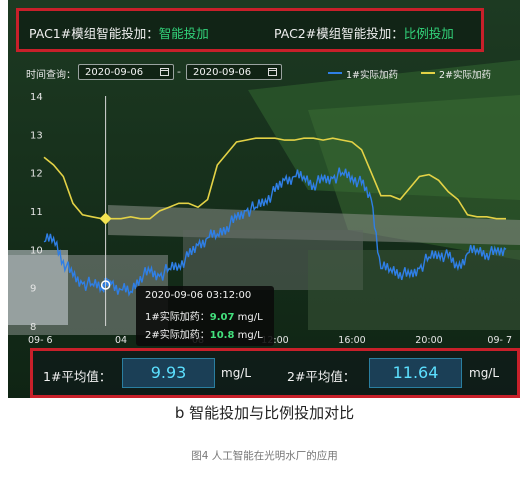 This screenshot has height=477, width=529. I want to click on x-tick-label: 20:00, so click(428, 340).